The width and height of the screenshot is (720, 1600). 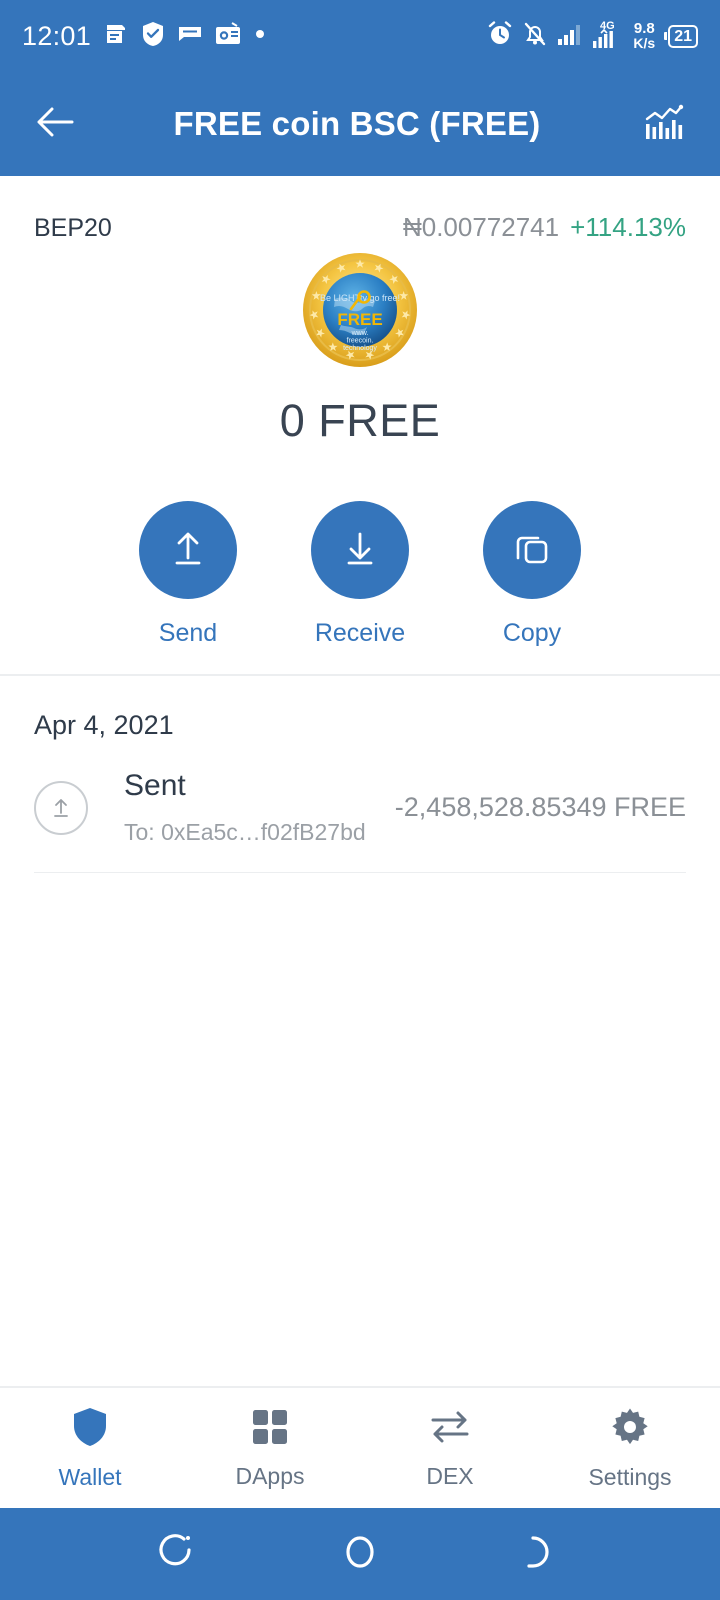 I want to click on back-arc-icon, so click(x=540, y=1554).